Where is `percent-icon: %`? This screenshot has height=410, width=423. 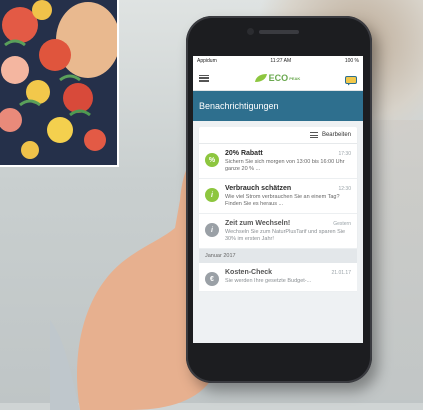
percent-icon: % is located at coordinates (212, 160).